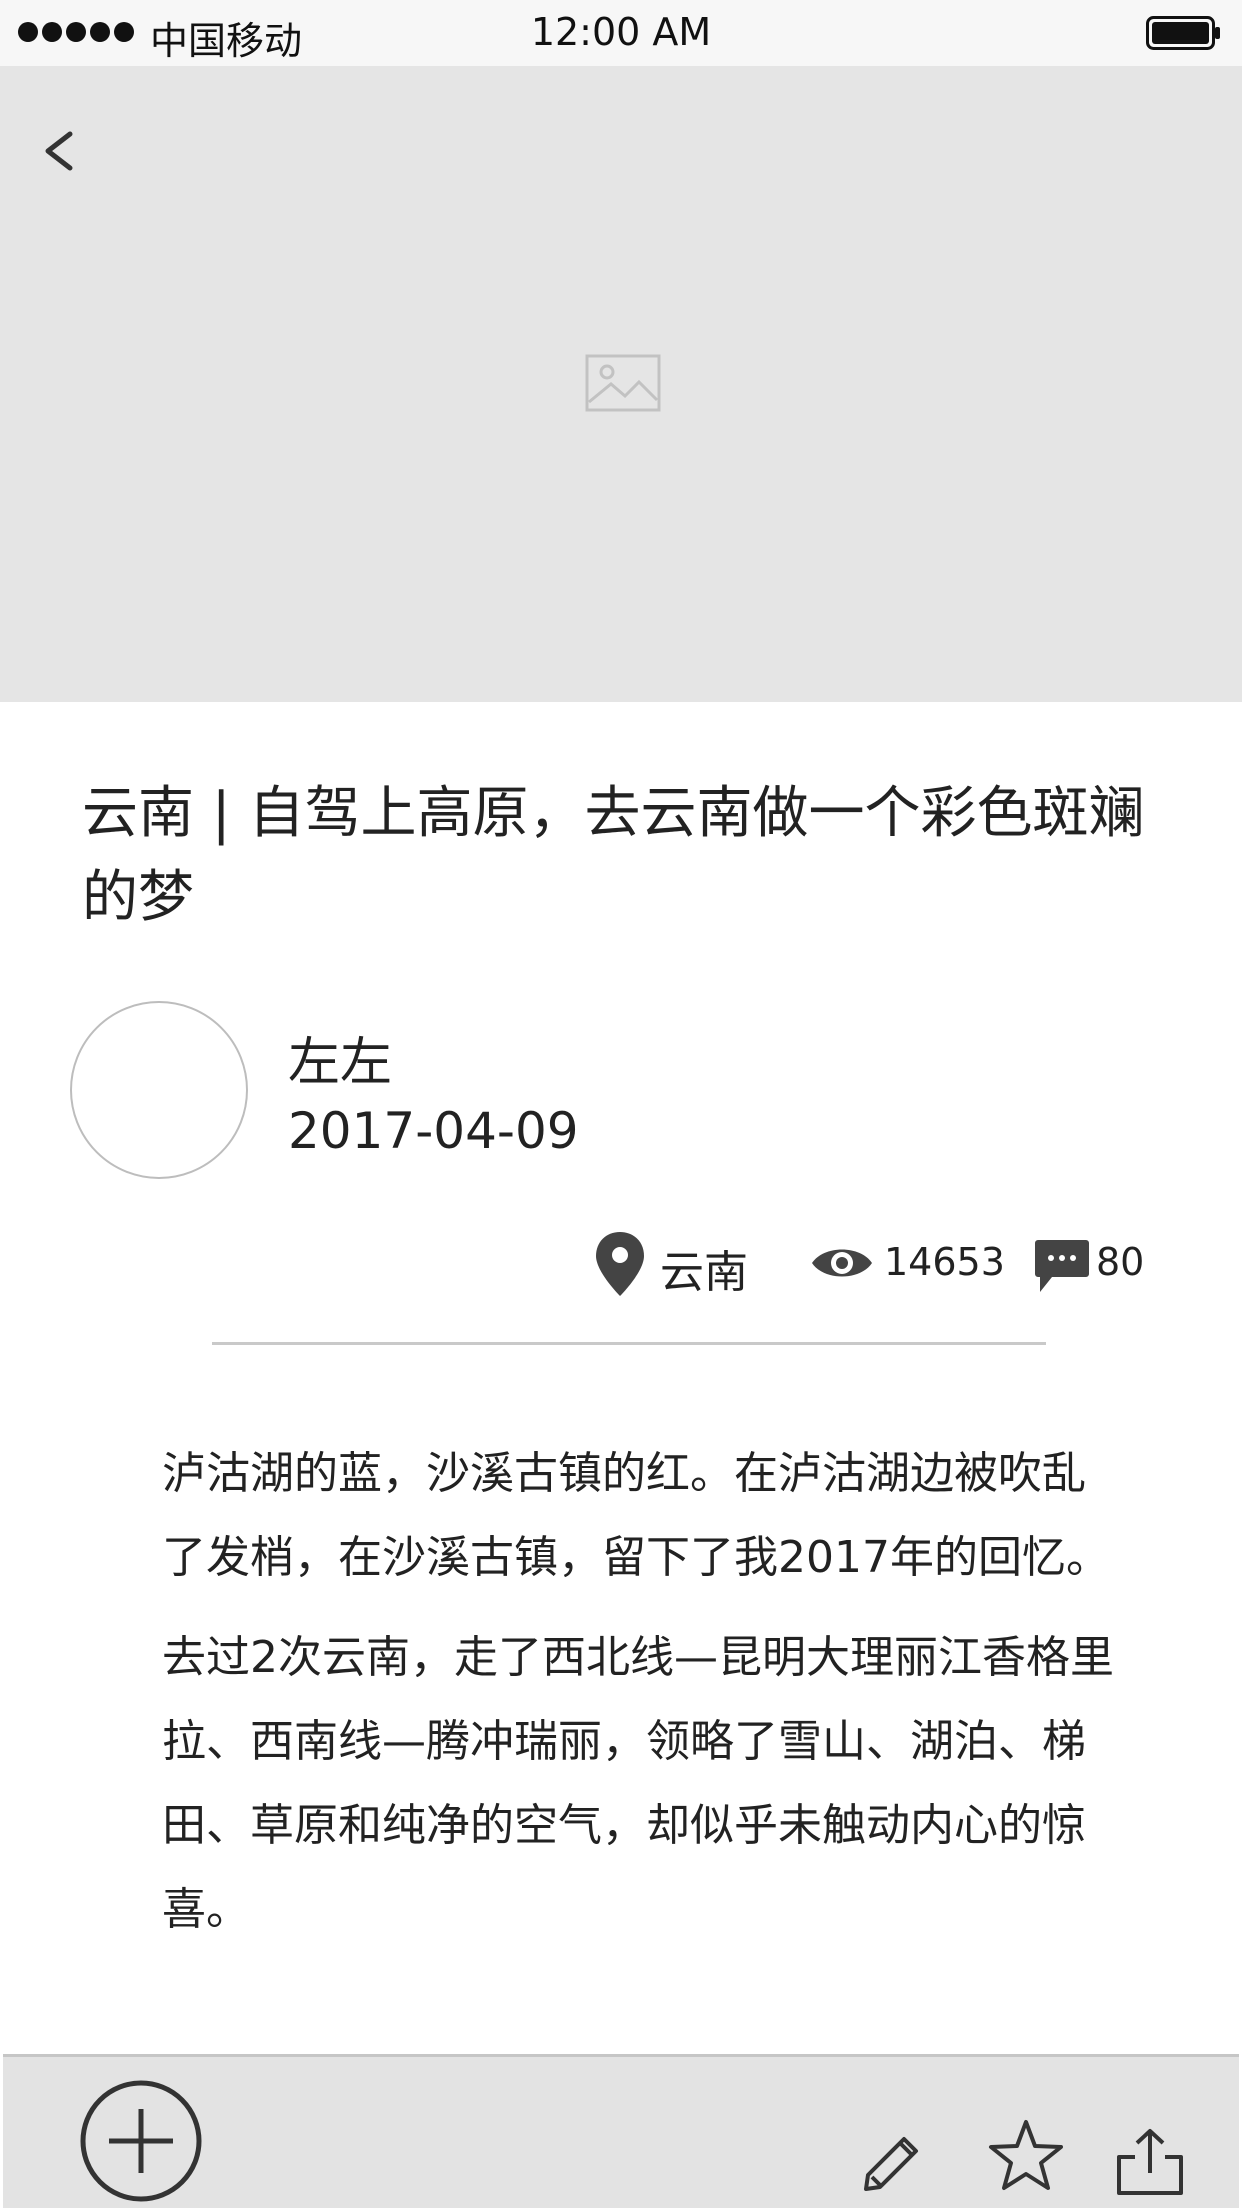 This screenshot has height=2208, width=1242. I want to click on avatar, so click(159, 1090).